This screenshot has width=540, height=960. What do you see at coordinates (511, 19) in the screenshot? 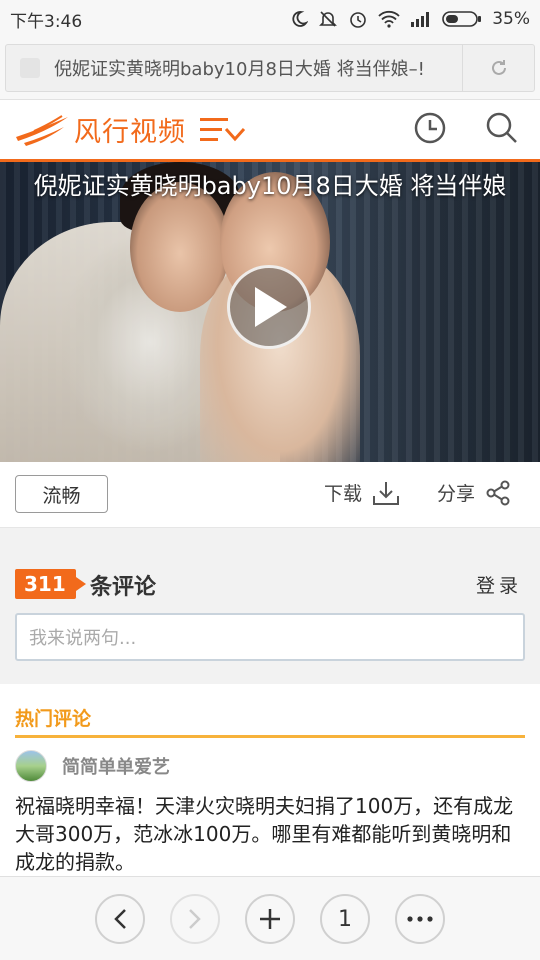
I see `battery-percent: 35%` at bounding box center [511, 19].